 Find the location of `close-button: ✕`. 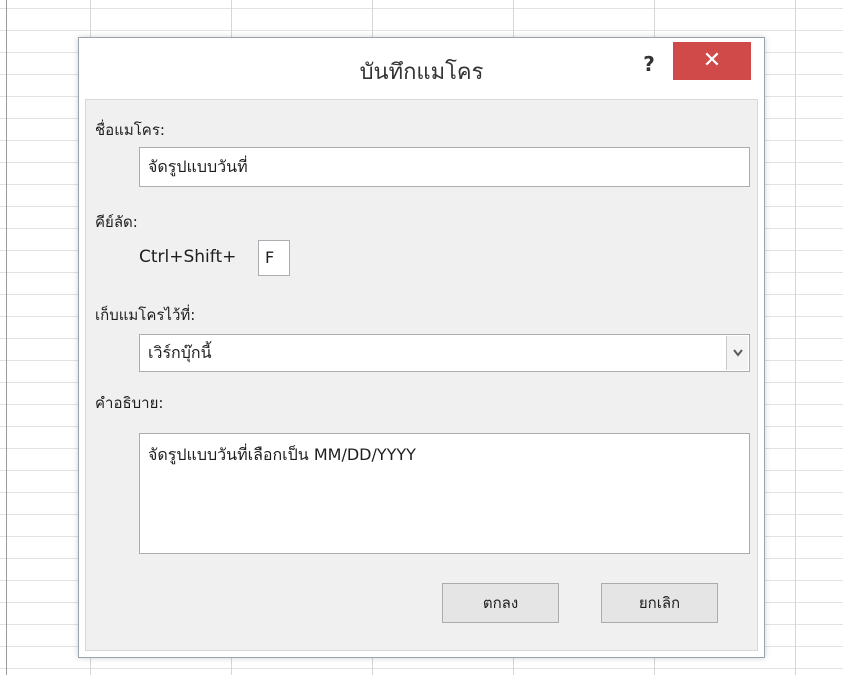

close-button: ✕ is located at coordinates (712, 61).